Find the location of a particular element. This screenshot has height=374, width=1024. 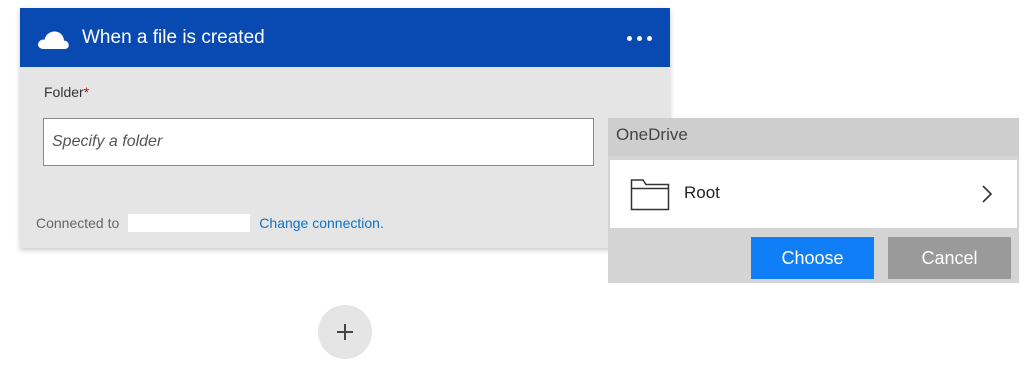

folder-label: Folder* is located at coordinates (66, 92).